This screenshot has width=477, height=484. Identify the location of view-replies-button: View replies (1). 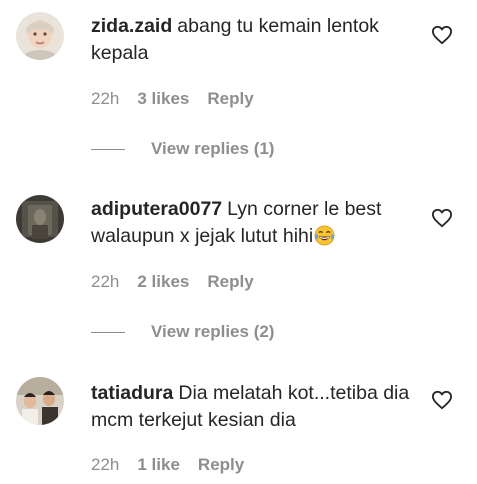
(182, 149).